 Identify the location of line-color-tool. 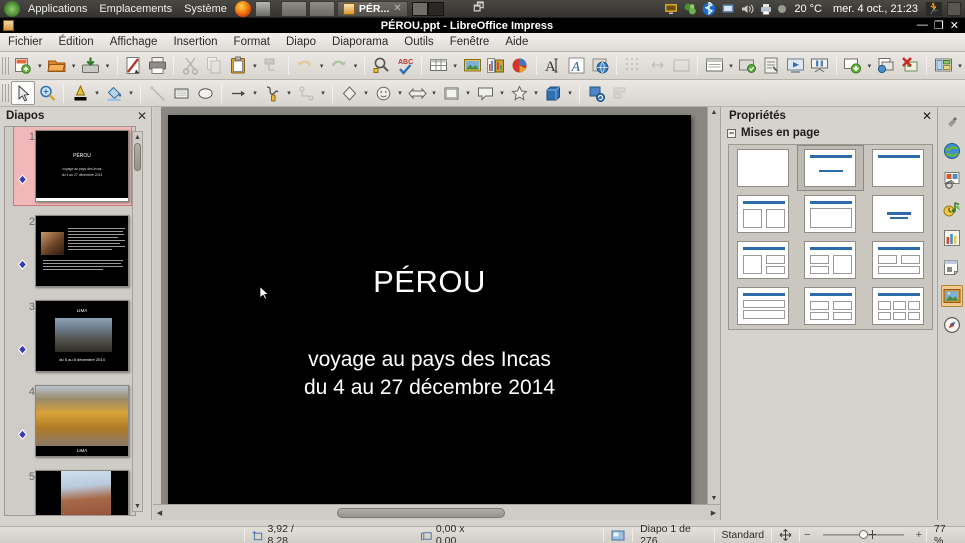
(80, 93).